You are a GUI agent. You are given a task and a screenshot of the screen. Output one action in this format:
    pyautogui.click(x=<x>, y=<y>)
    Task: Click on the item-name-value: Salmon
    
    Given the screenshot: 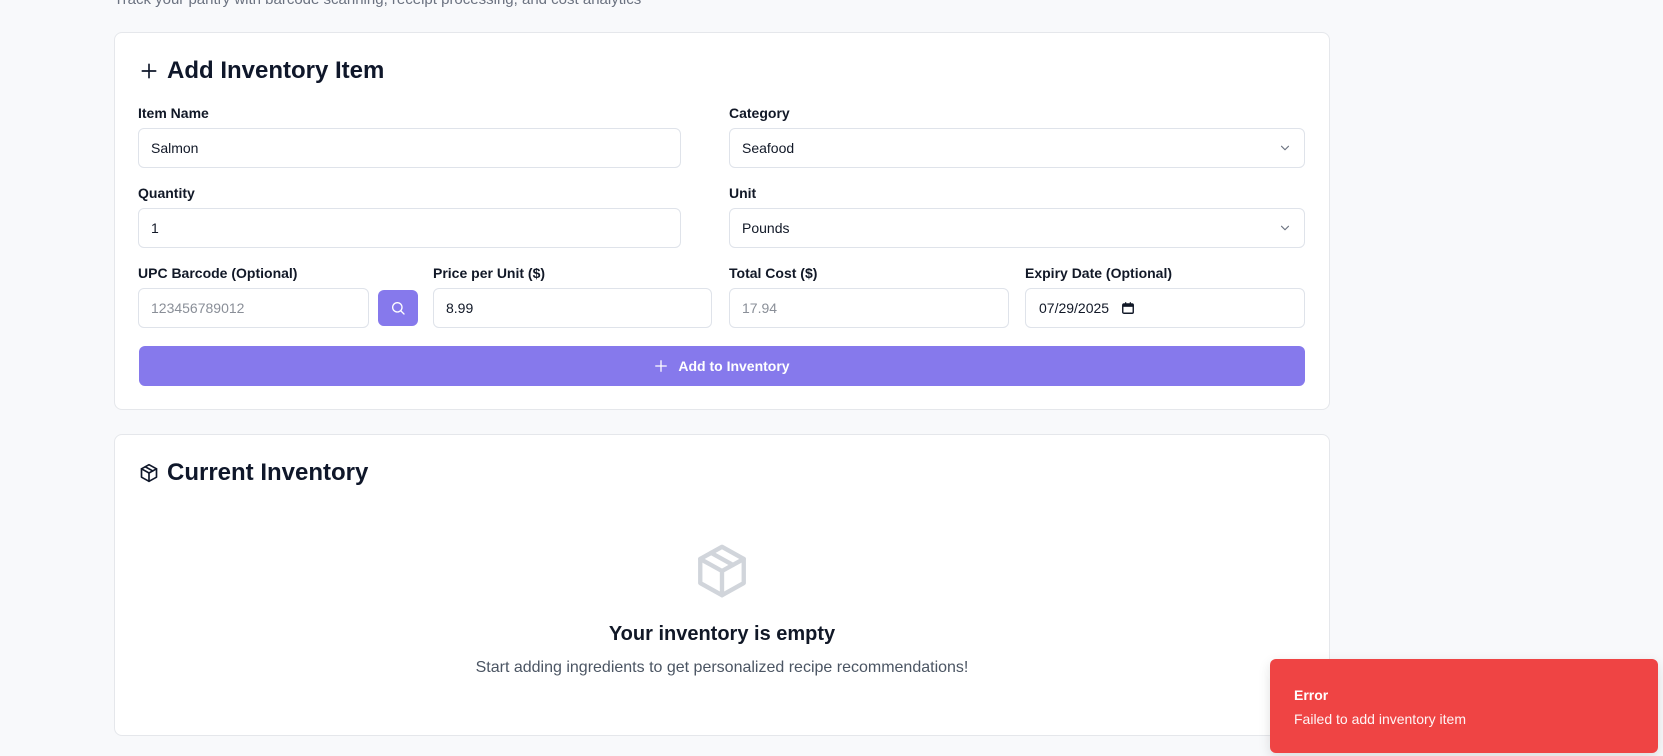 What is the action you would take?
    pyautogui.click(x=175, y=148)
    